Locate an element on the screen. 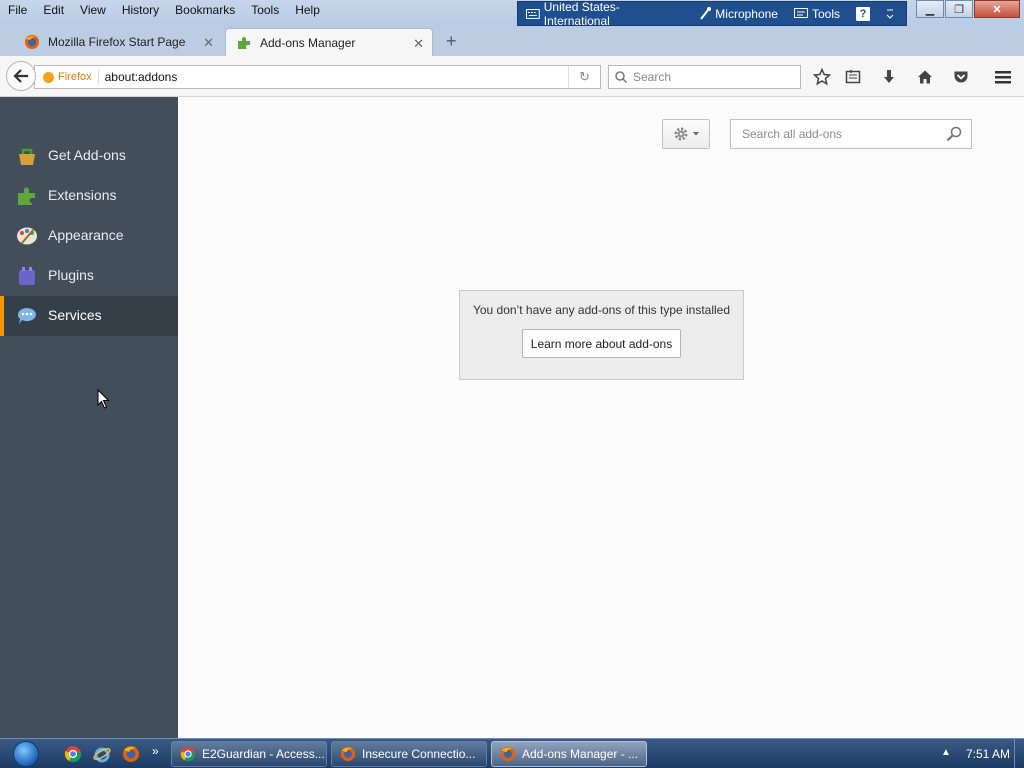 This screenshot has width=1024, height=768. navigation-toolbar: Firefox about:addons ↻ Search is located at coordinates (512, 76).